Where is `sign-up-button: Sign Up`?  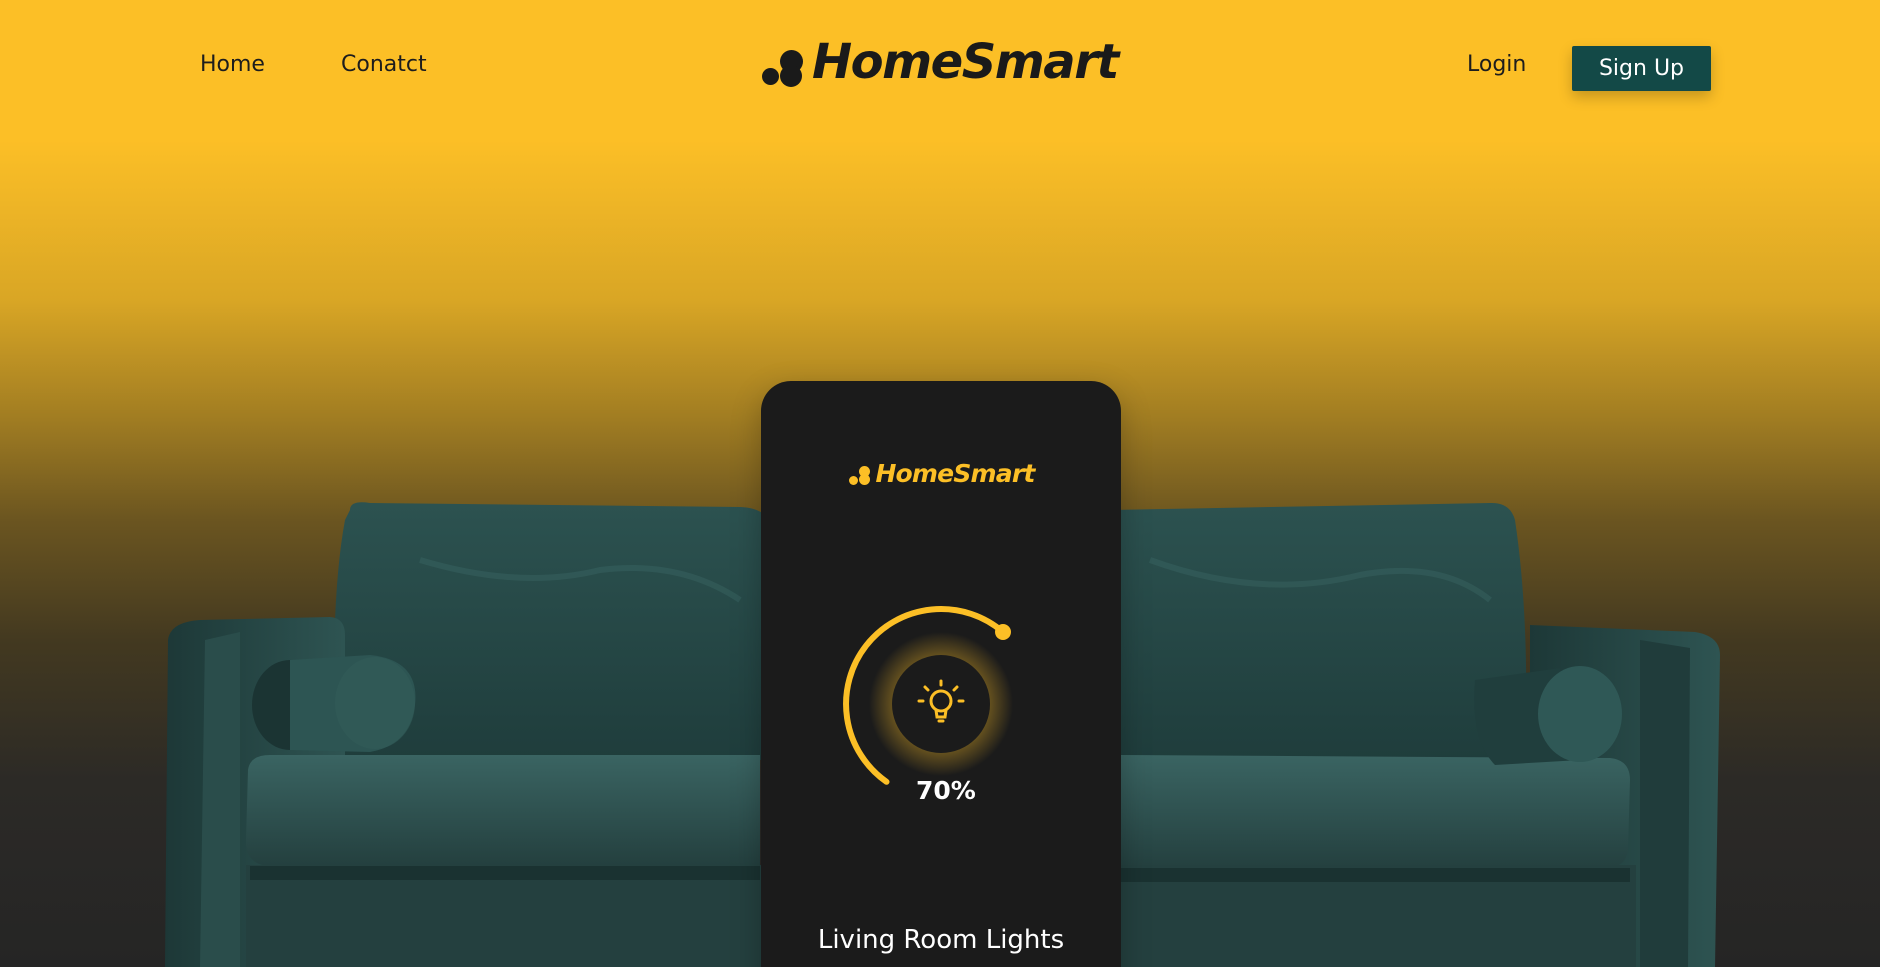
sign-up-button: Sign Up is located at coordinates (1641, 68).